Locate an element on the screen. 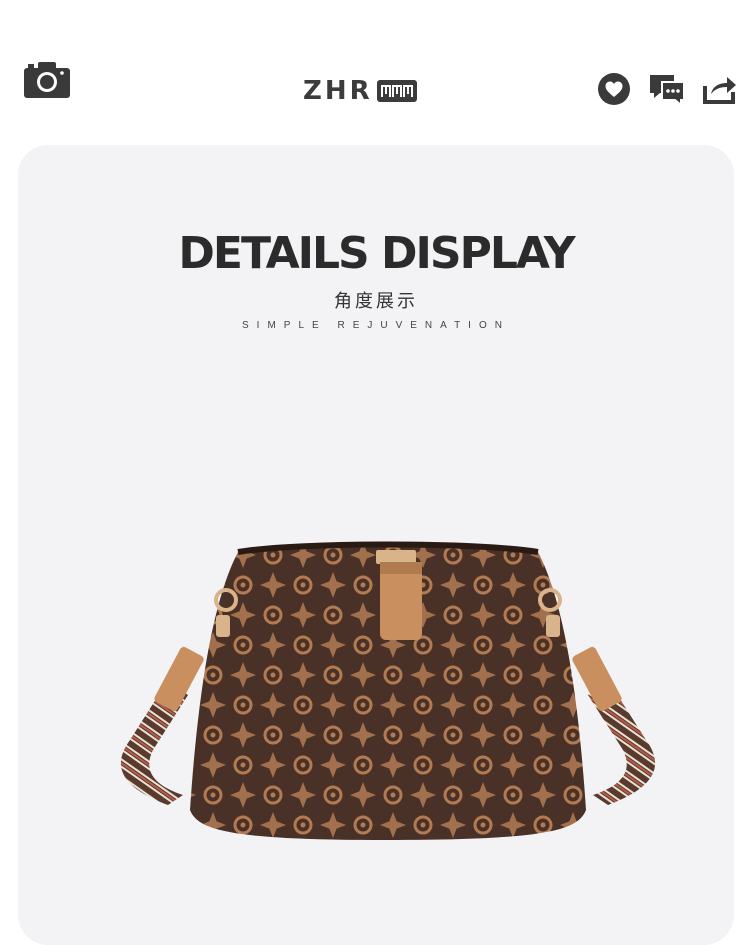  section-title: DETAILS DISPLAY is located at coordinates (376, 253).